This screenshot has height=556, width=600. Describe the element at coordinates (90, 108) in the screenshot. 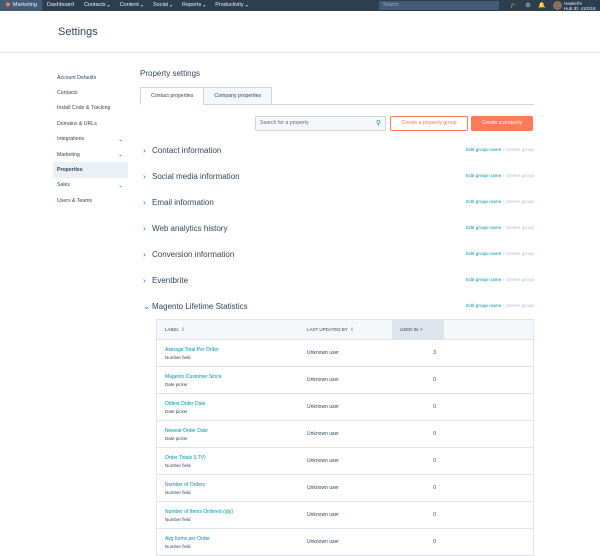

I see `sidebar-item-install-code: Install Code & Tracking` at that location.